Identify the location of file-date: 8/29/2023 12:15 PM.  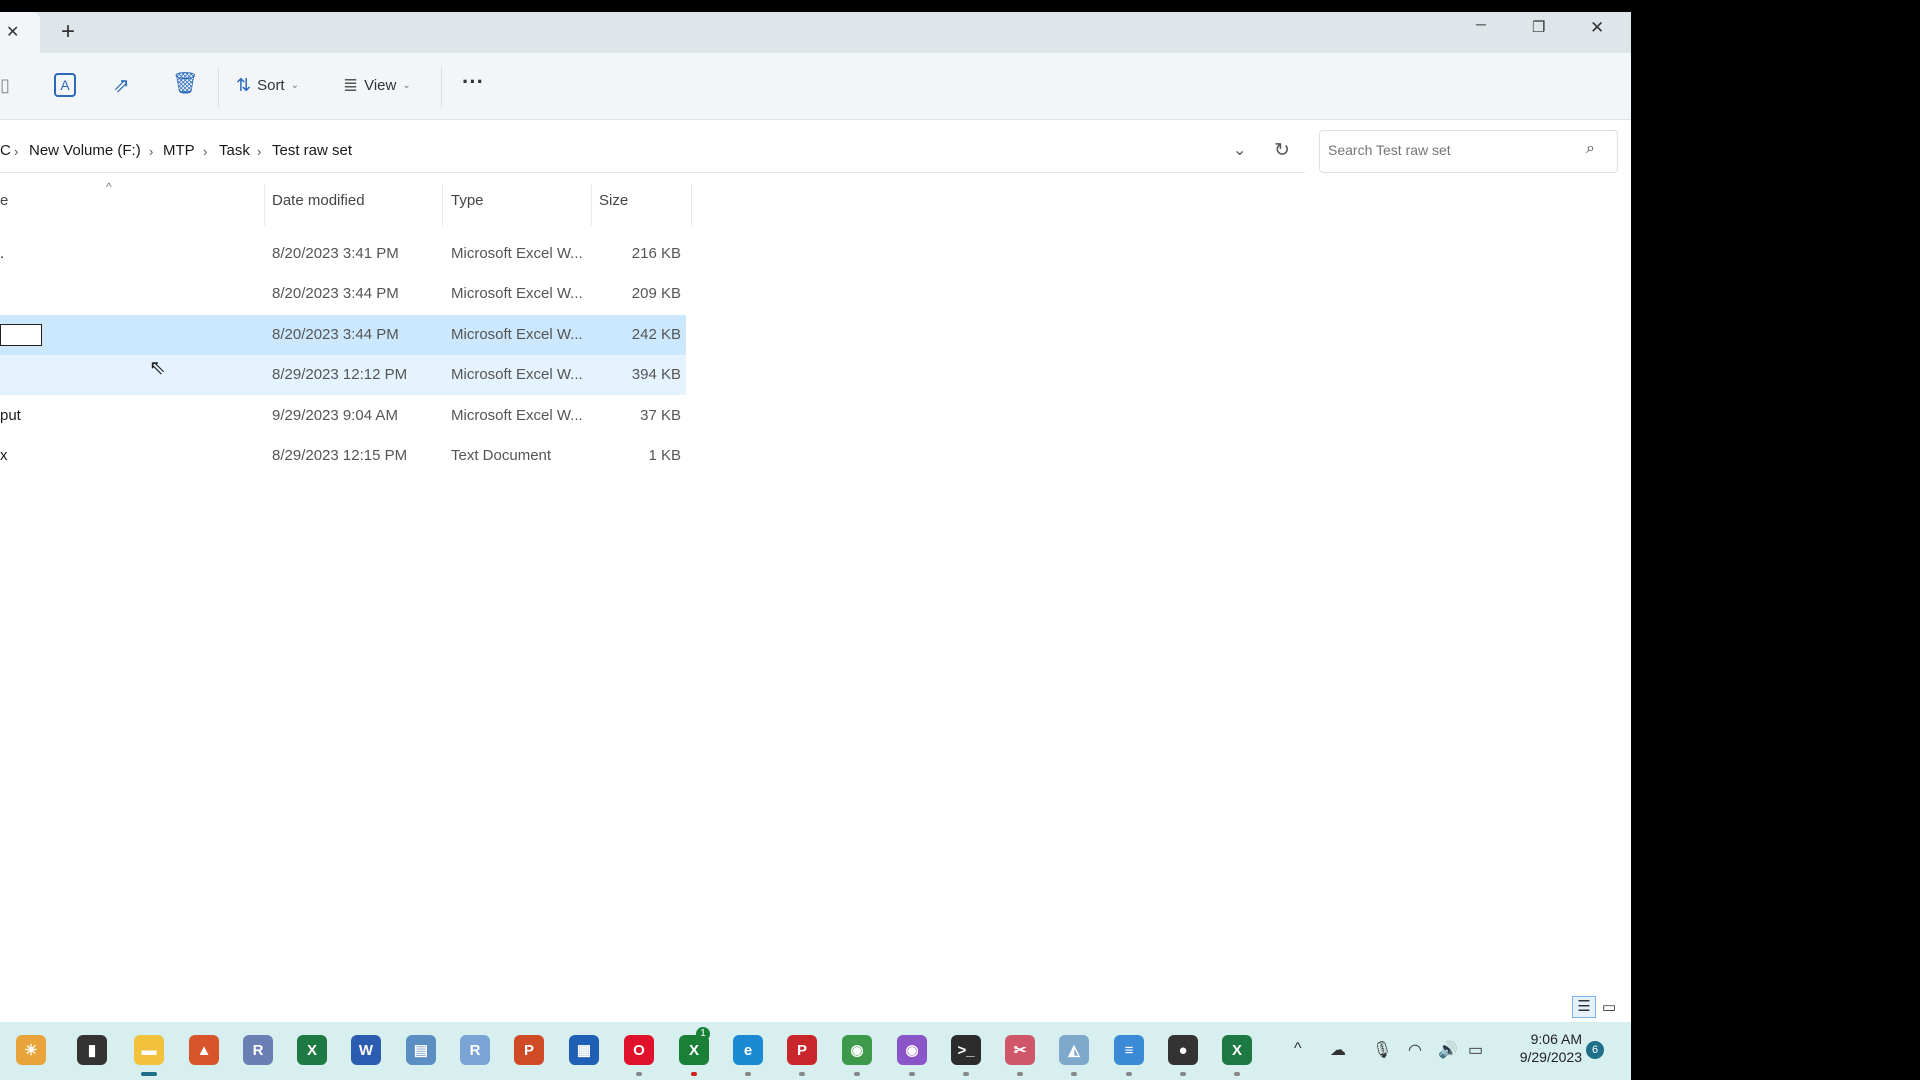
(340, 455).